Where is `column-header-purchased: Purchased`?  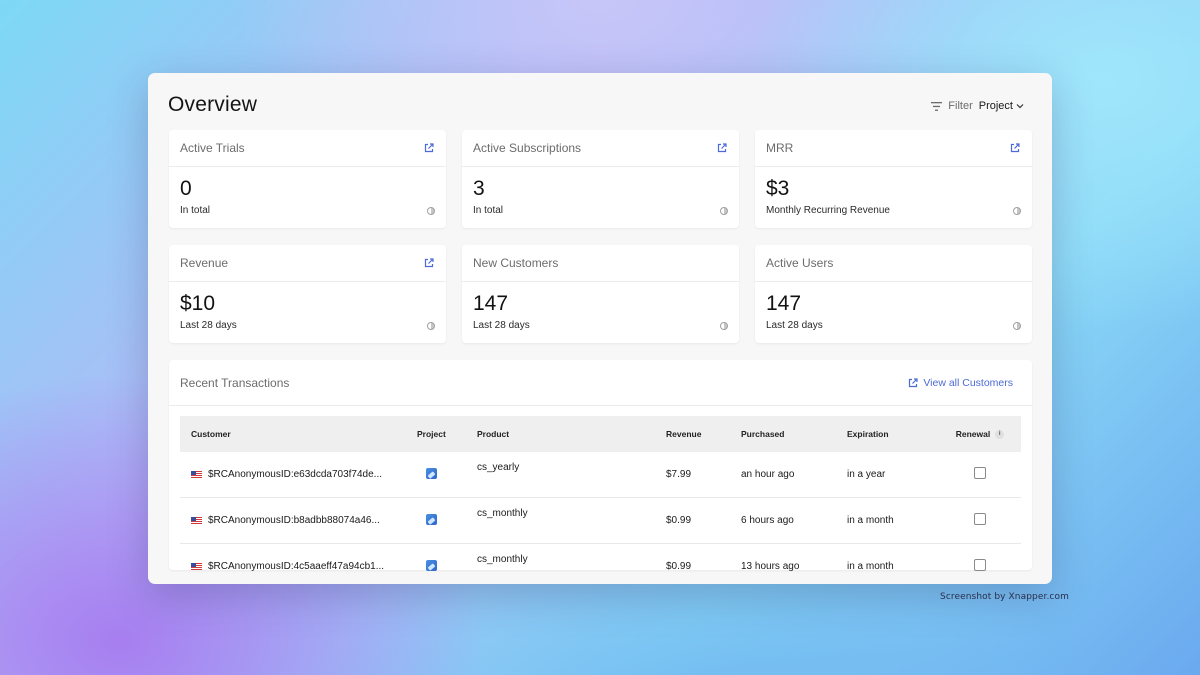 column-header-purchased: Purchased is located at coordinates (783, 434).